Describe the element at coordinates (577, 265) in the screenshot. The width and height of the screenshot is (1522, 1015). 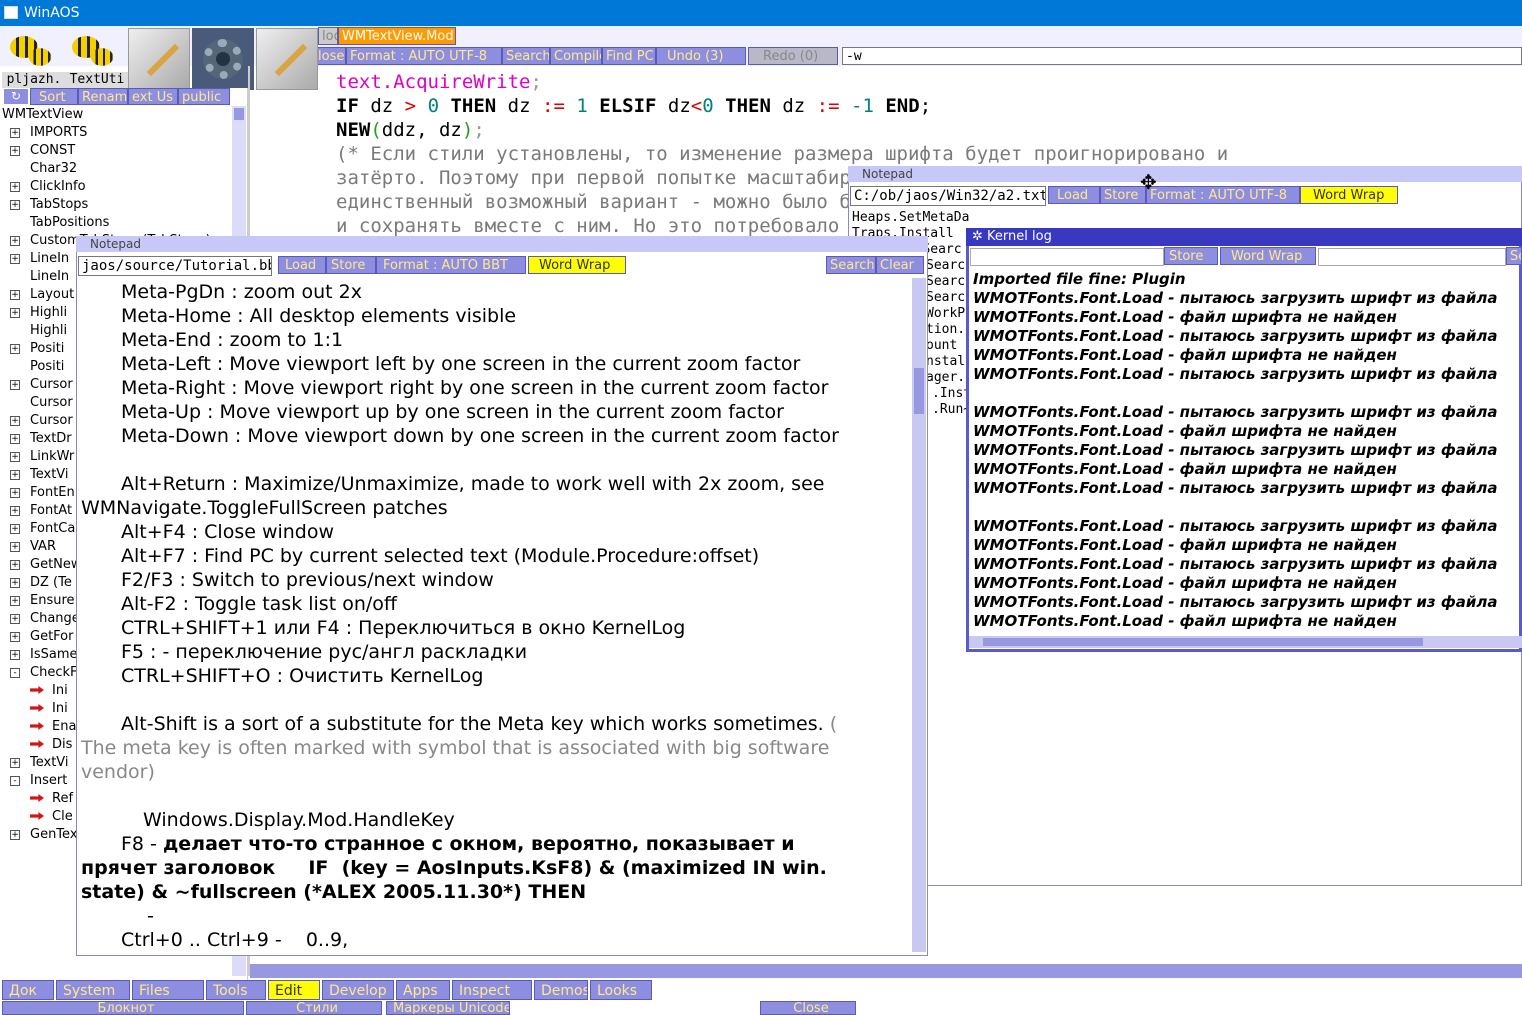
I see `notepad-wordwrap-button: Word Wrap` at that location.